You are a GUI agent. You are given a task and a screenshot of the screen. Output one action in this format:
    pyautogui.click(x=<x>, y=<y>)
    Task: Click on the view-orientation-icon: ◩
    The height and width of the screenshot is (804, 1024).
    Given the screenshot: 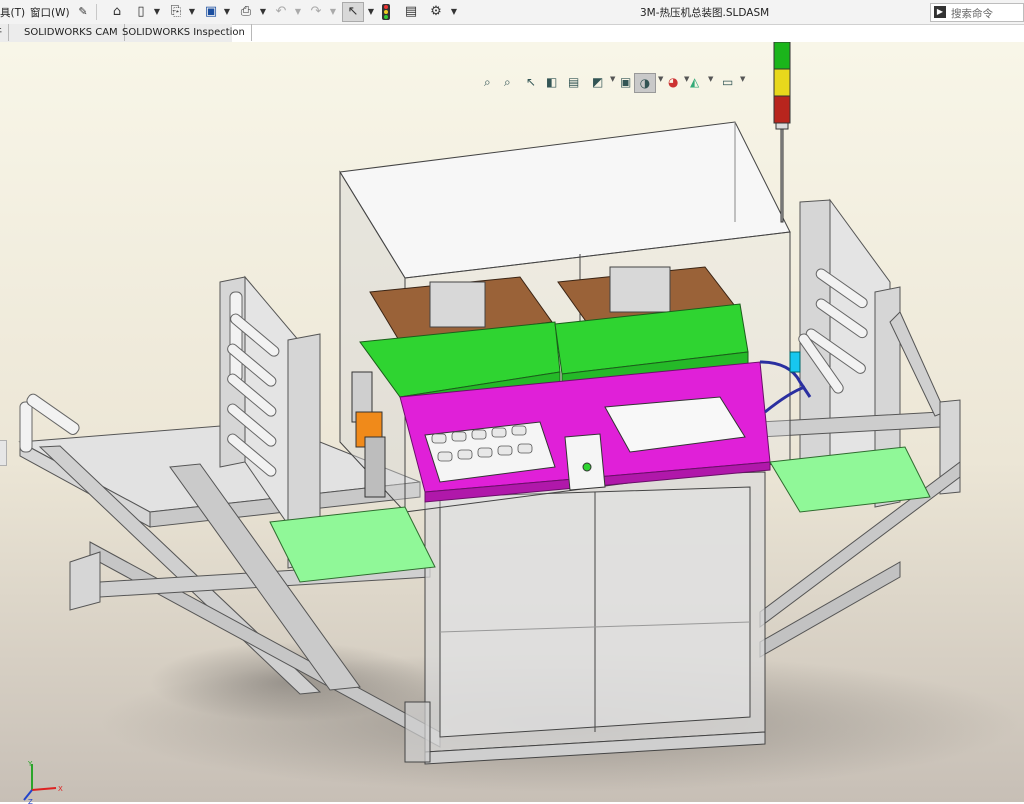 What is the action you would take?
    pyautogui.click(x=597, y=82)
    